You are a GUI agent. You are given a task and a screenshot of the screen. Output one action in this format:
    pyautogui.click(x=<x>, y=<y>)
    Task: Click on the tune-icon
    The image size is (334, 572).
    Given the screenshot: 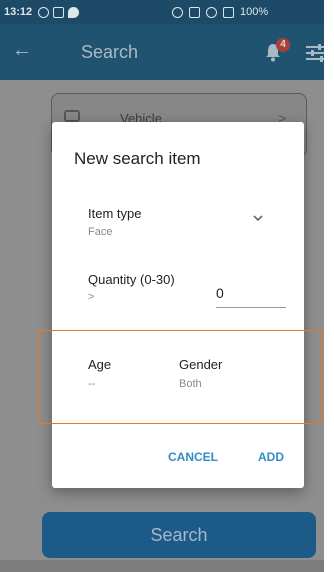 What is the action you would take?
    pyautogui.click(x=315, y=53)
    